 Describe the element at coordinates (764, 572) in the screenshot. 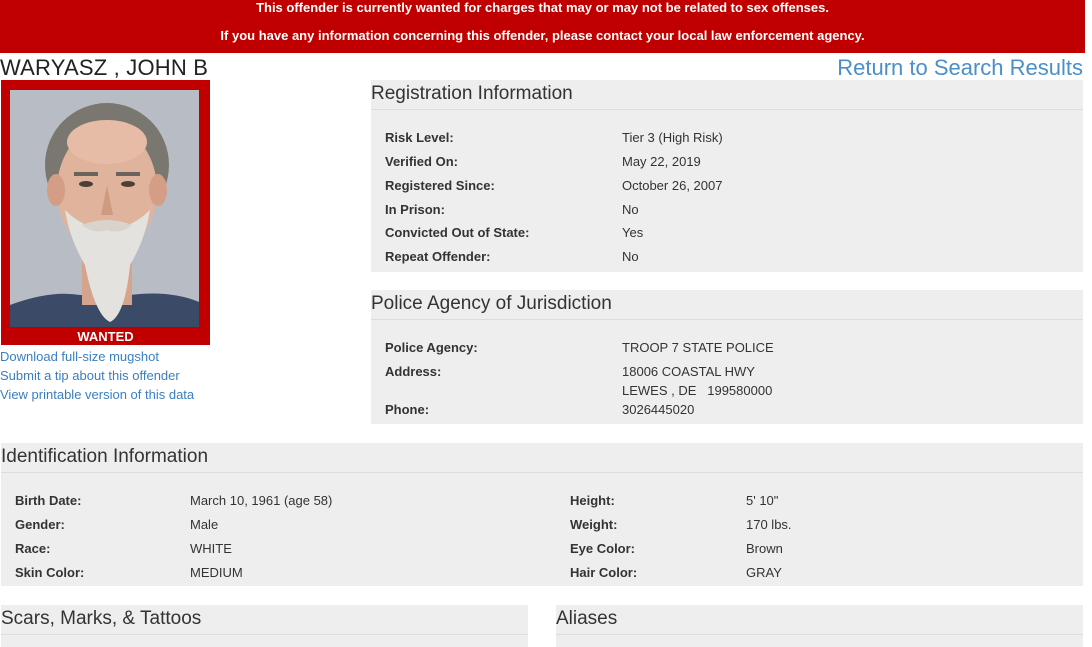

I see `hair-color-value: GRAY` at that location.